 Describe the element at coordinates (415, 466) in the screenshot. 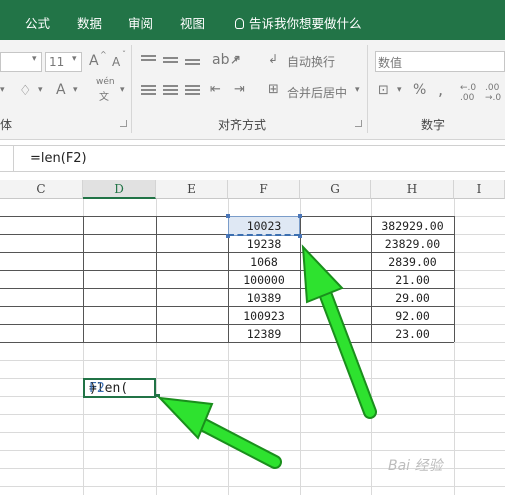

I see `watermark: Bai 经验` at that location.